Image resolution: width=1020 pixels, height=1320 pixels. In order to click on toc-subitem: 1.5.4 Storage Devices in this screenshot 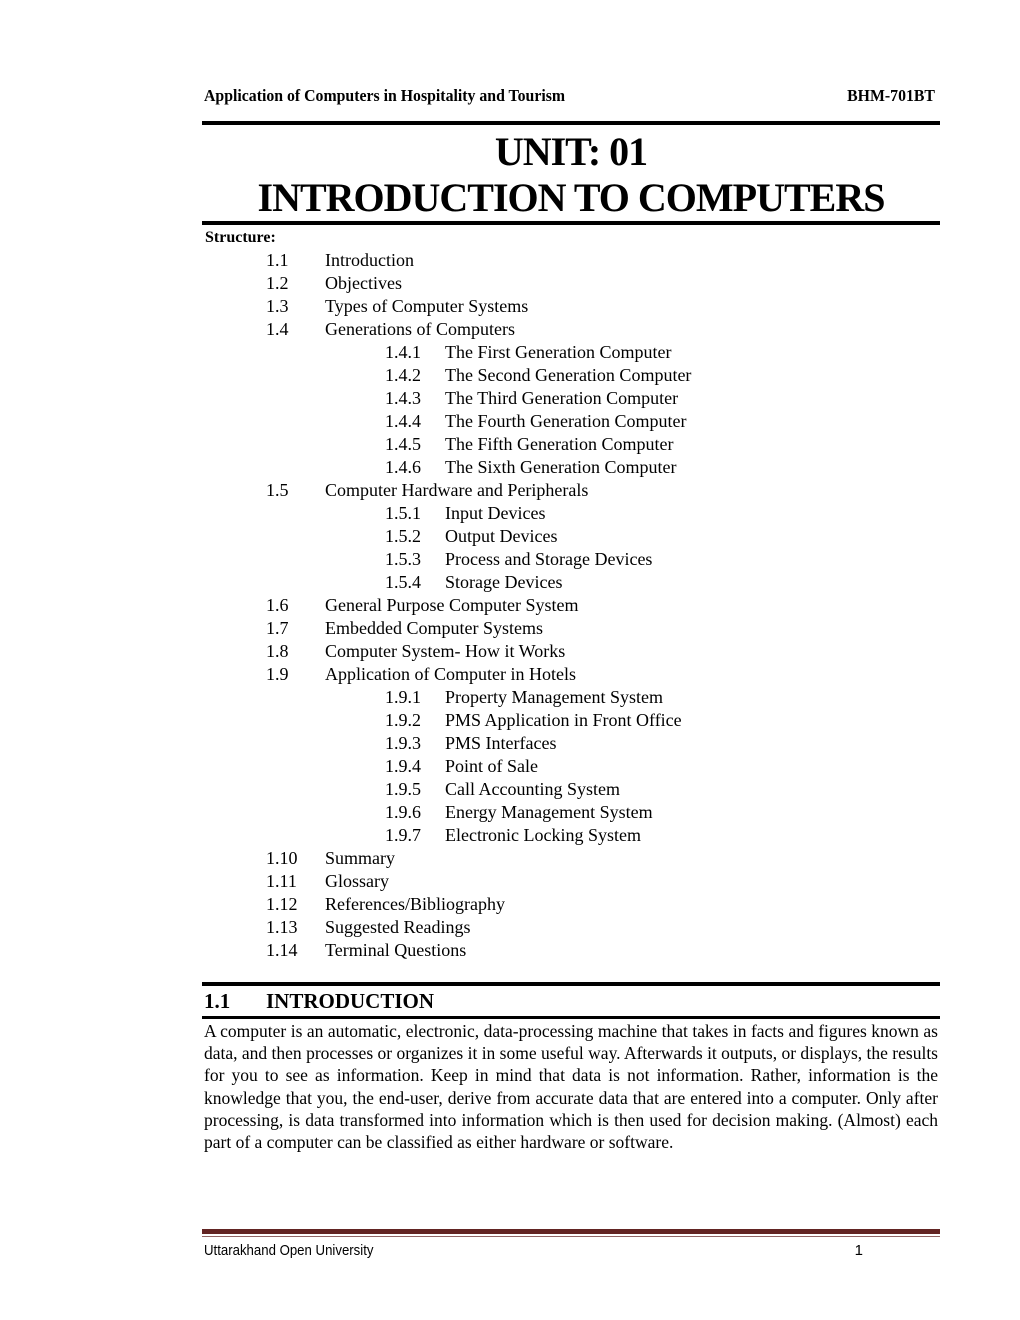, I will do `click(510, 582)`.